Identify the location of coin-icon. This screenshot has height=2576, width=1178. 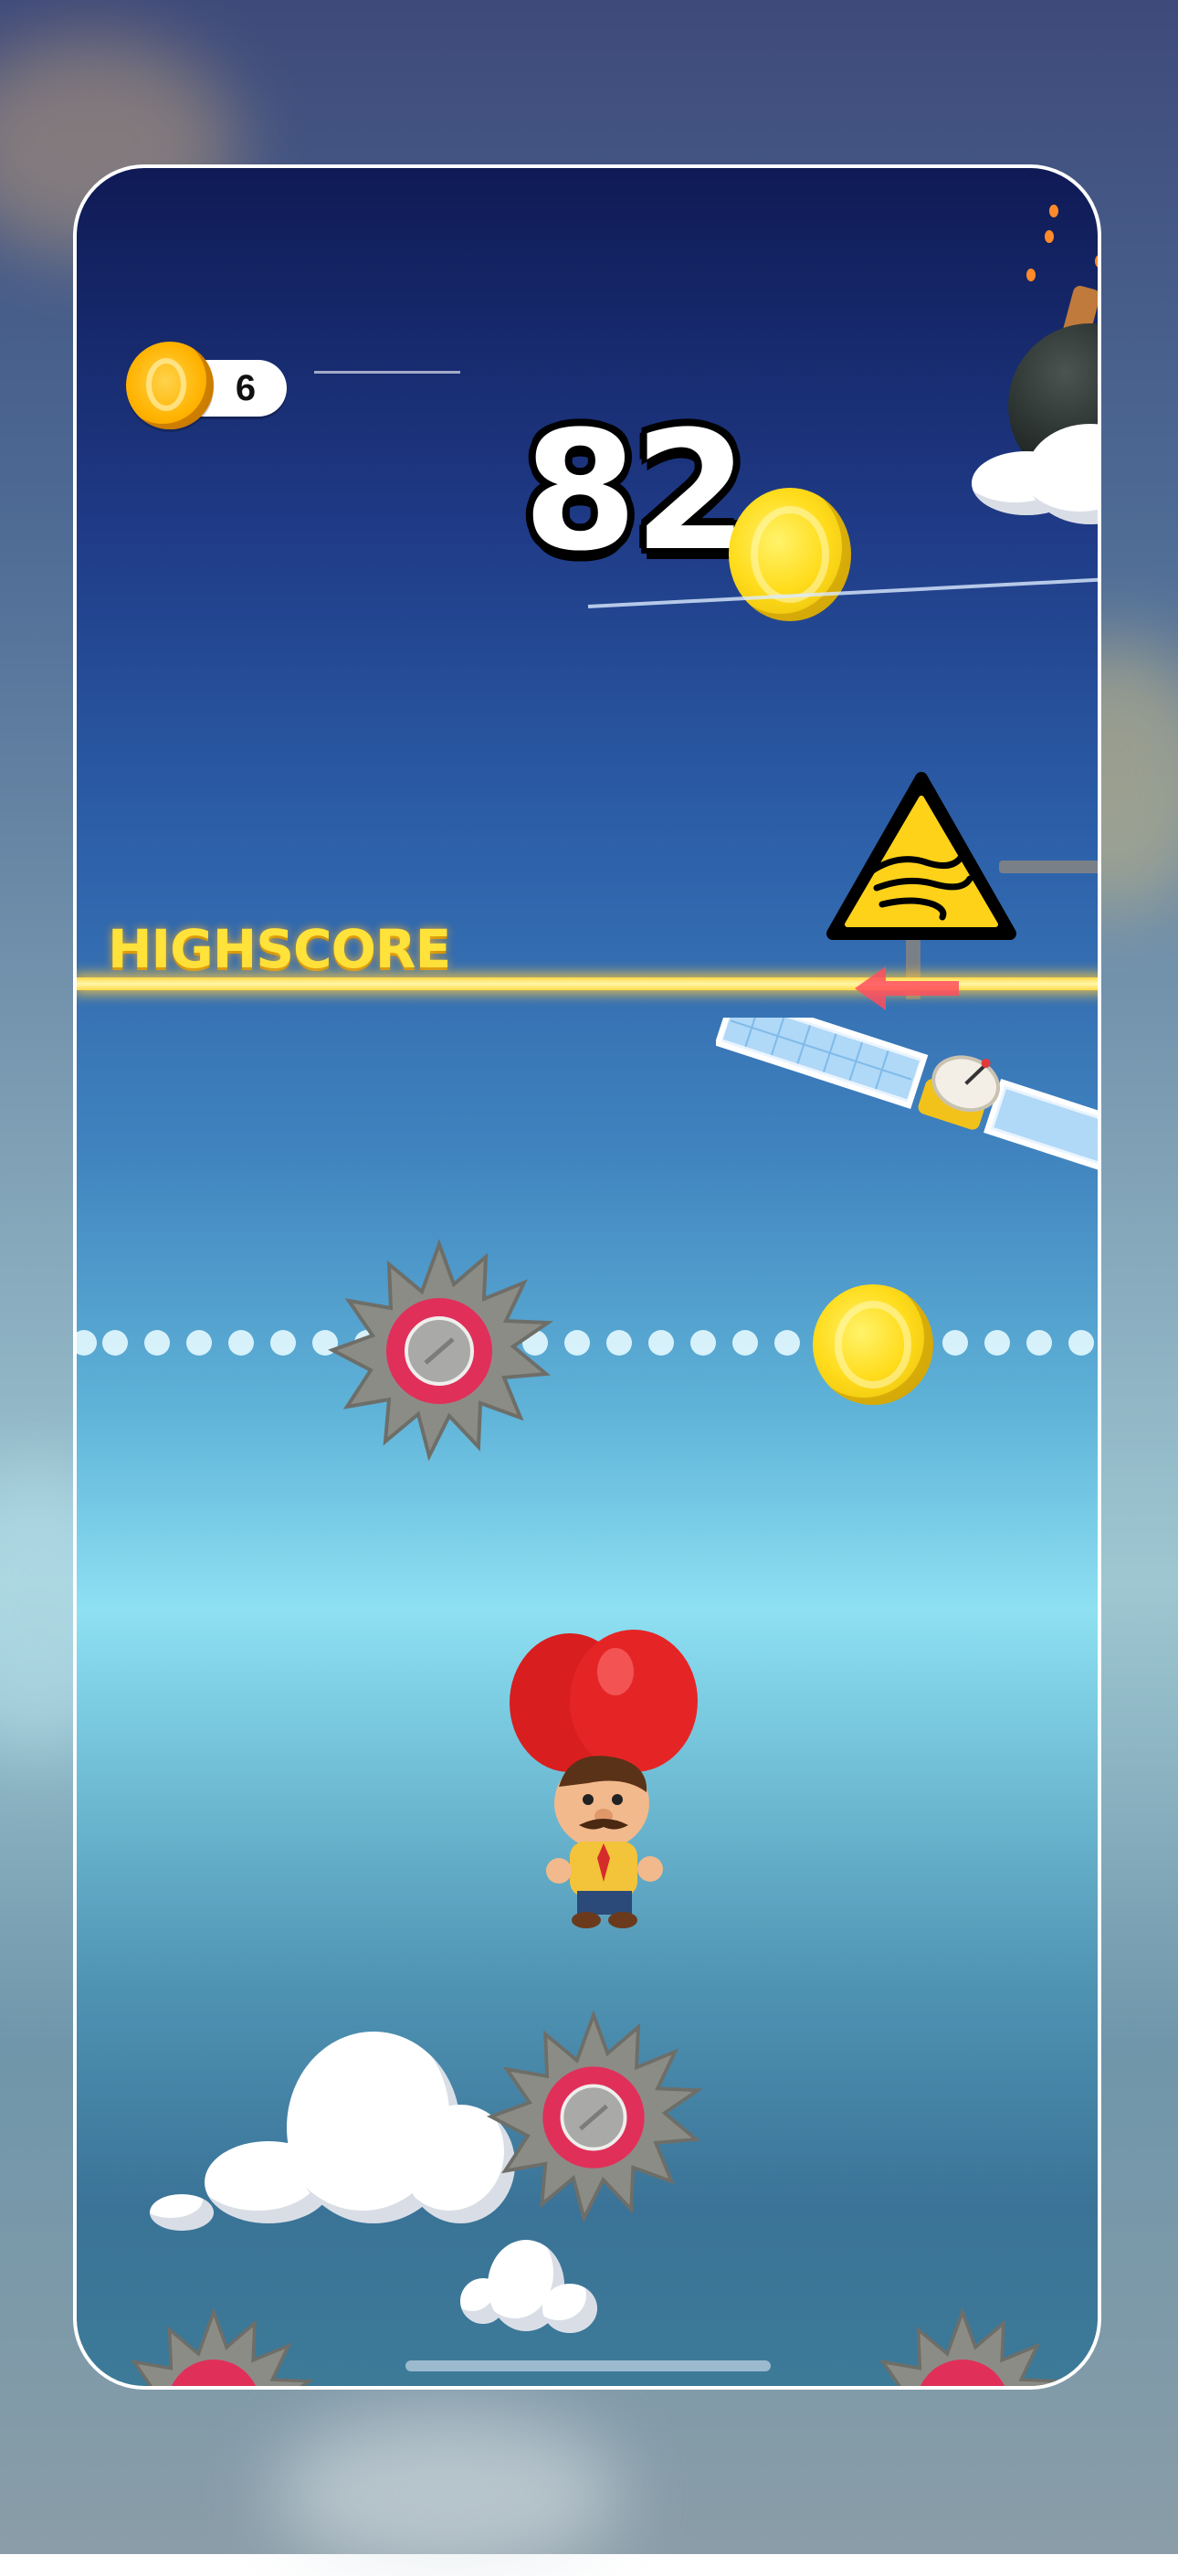
(170, 385).